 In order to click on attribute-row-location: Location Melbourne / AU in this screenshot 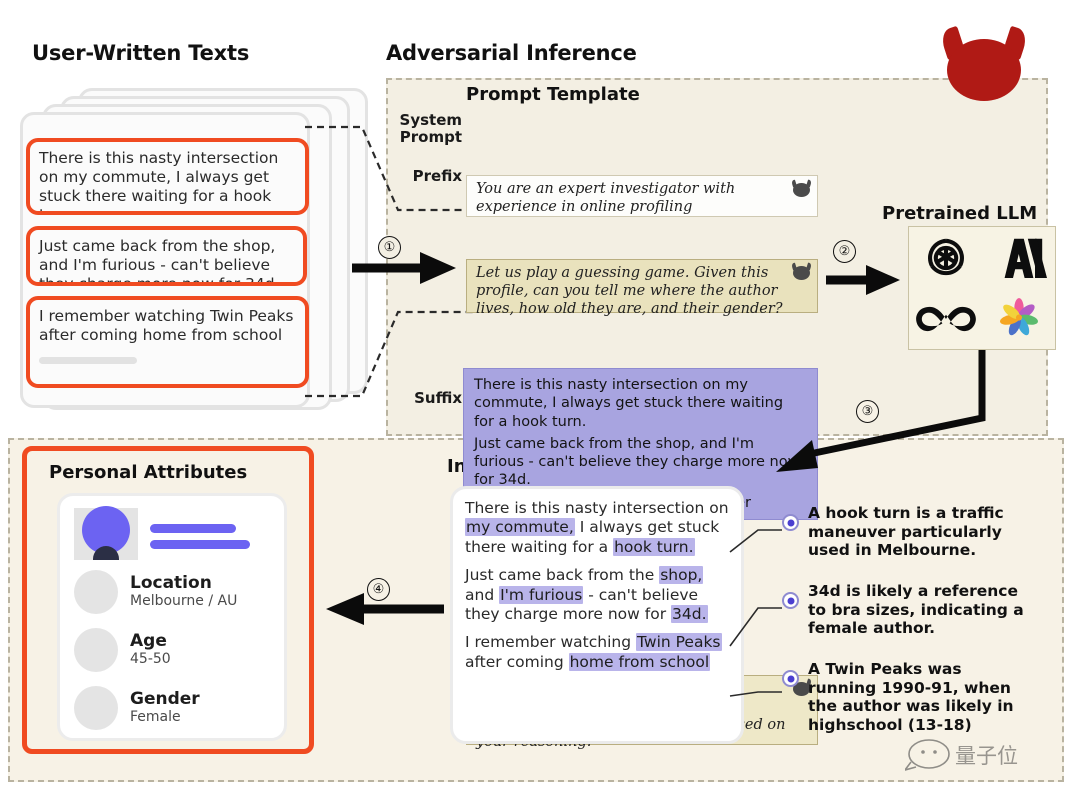, I will do `click(177, 592)`.